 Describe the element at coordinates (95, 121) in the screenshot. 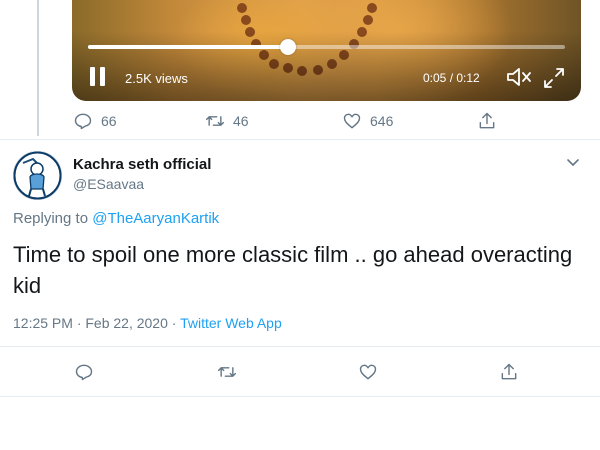

I see `reply-button: 66` at that location.